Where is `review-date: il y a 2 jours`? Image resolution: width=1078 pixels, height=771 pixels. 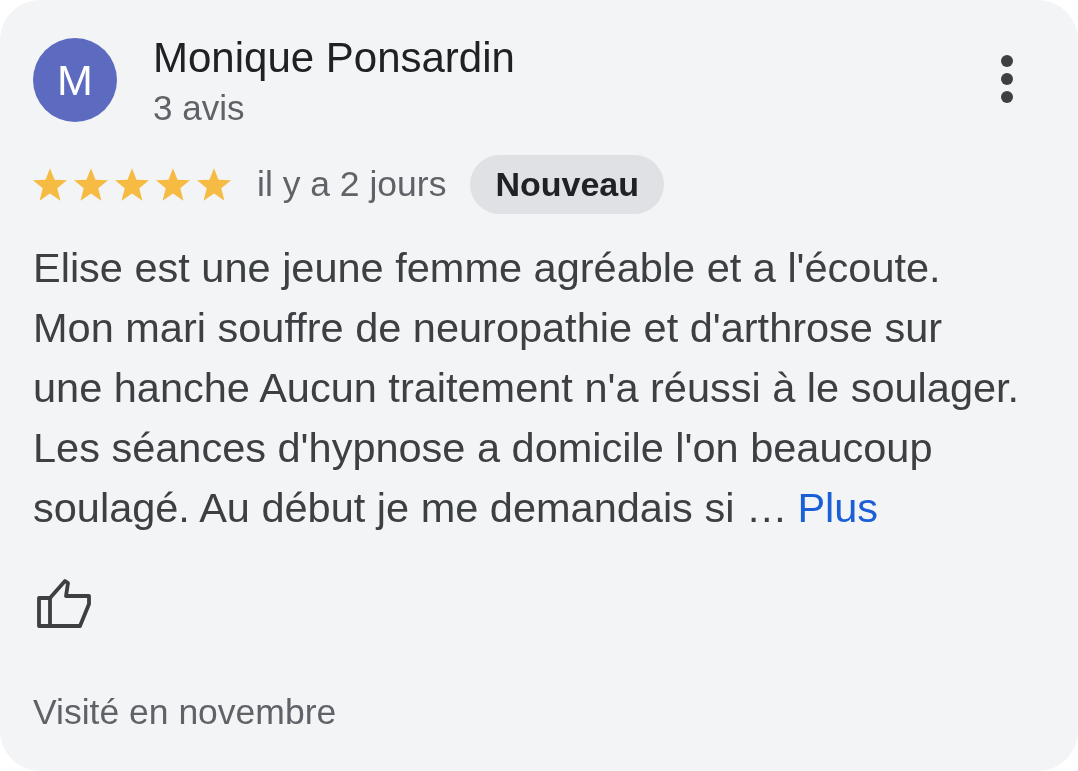 review-date: il y a 2 jours is located at coordinates (352, 184).